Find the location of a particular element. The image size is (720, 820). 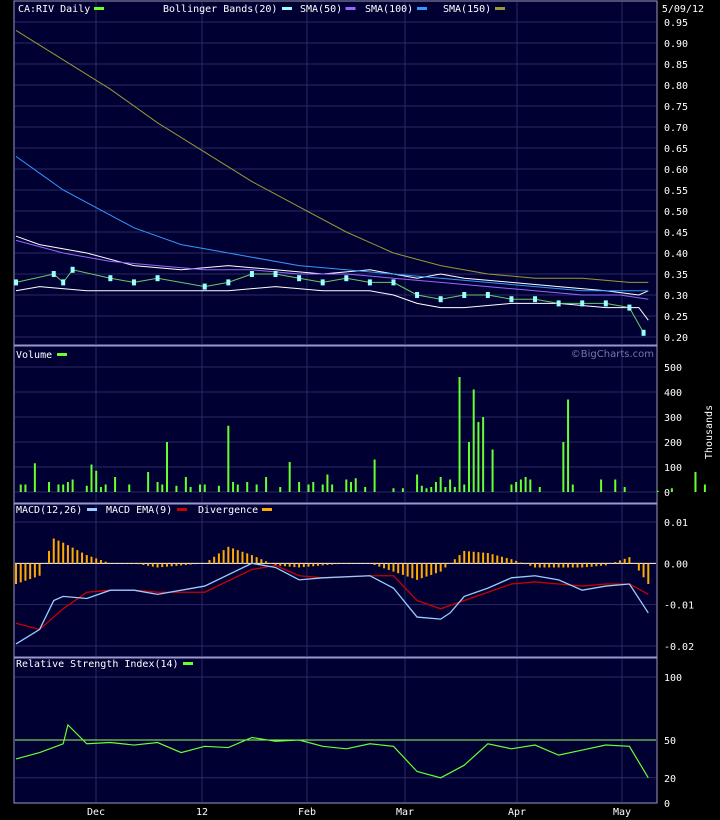

x-tick-label: Apr is located at coordinates (517, 812).